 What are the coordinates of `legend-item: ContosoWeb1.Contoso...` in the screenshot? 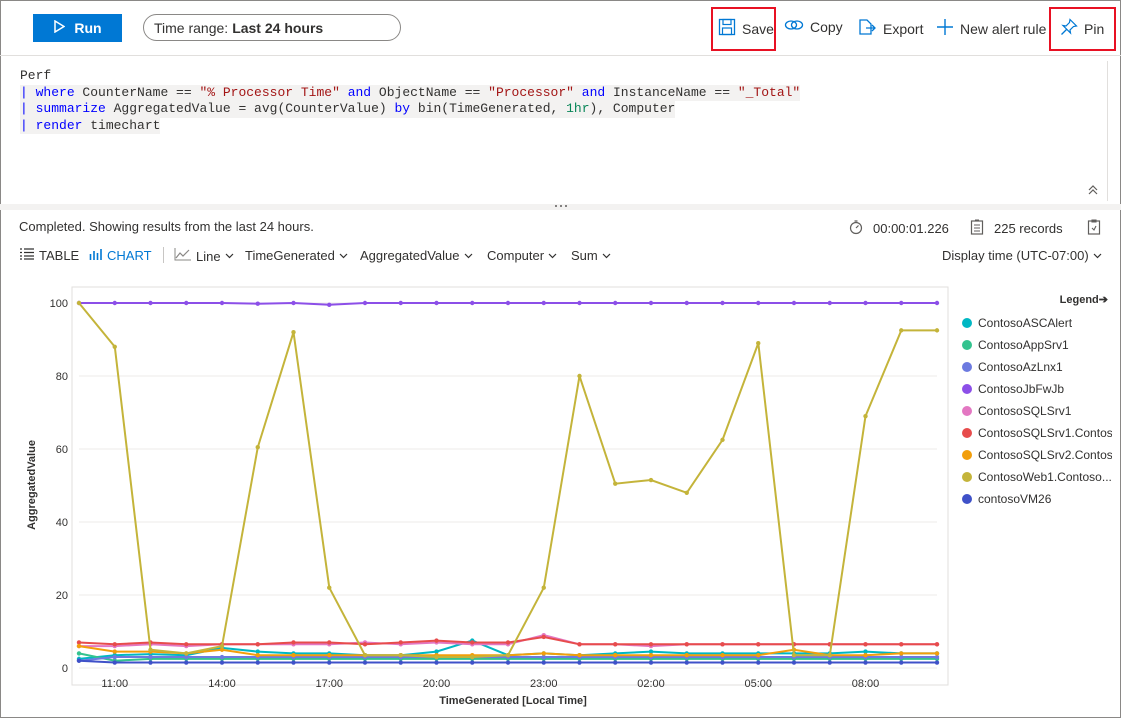 It's located at (1037, 477).